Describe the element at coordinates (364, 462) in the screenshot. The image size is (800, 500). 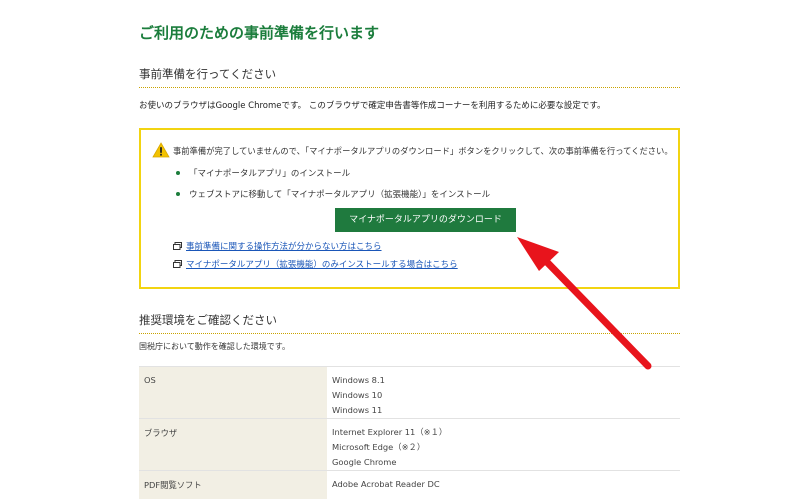
I see `env-value: Google Chrome` at that location.